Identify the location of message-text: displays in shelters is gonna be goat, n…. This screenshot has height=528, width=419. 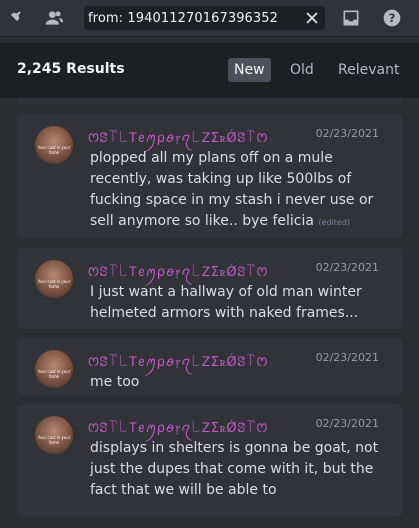
(234, 469).